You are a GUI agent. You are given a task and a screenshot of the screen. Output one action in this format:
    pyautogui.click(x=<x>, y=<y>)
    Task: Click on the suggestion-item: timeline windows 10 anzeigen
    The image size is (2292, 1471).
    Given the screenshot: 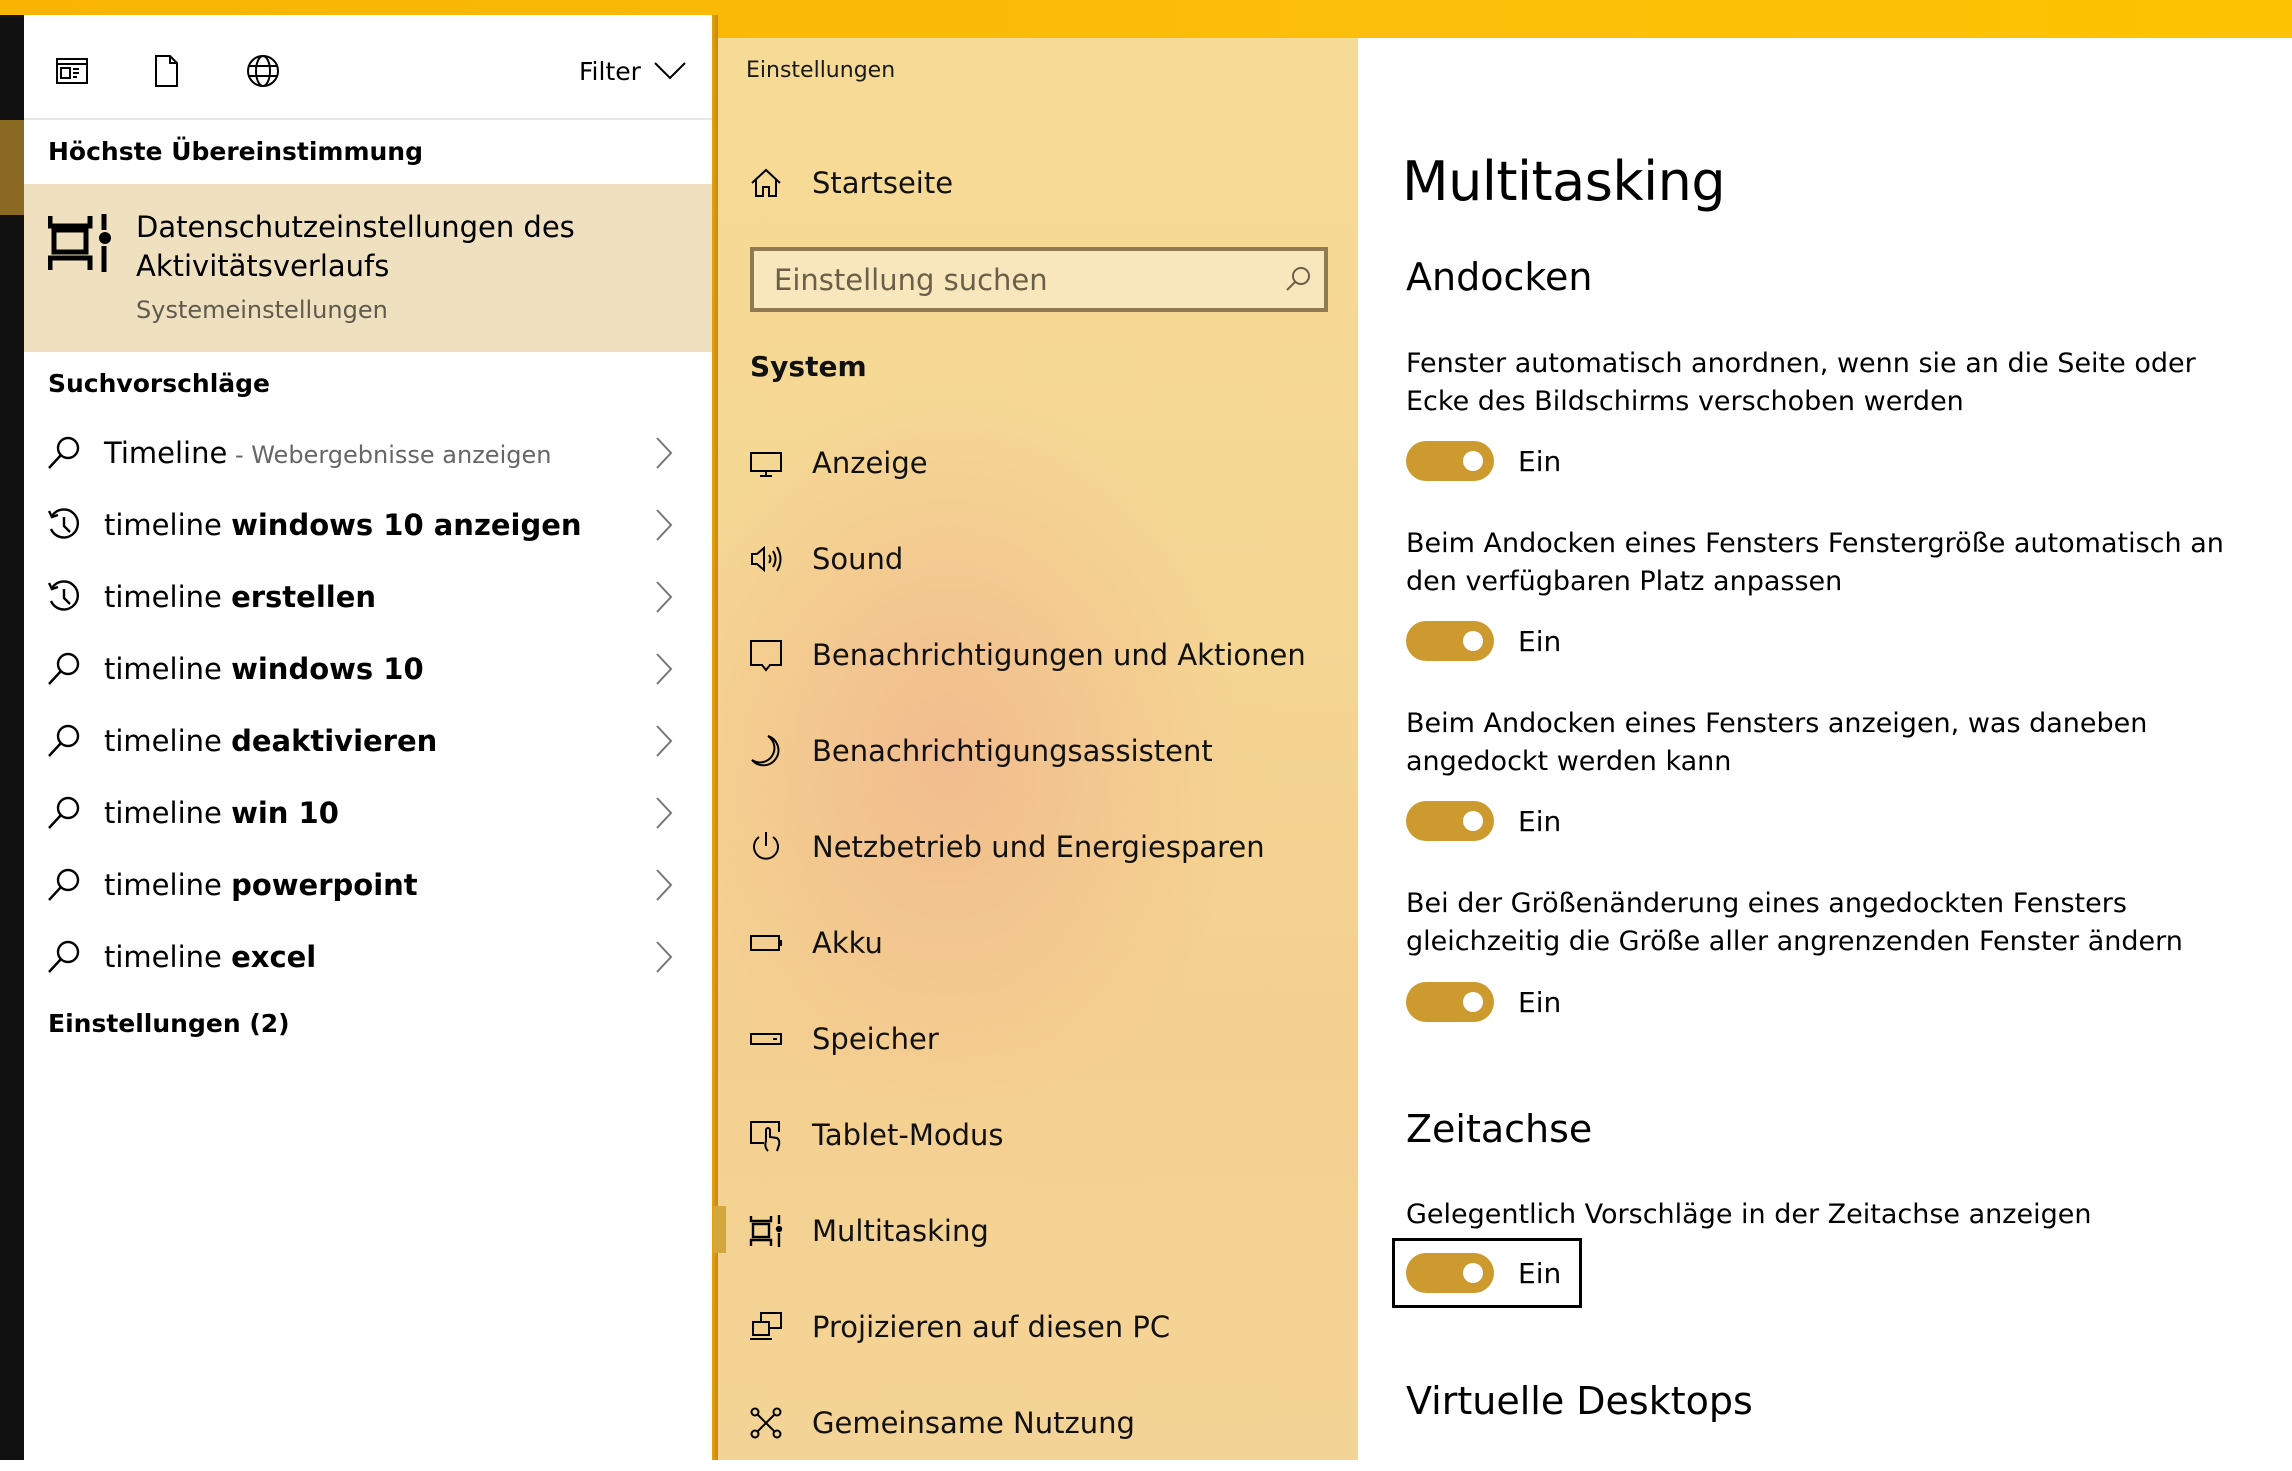 What is the action you would take?
    pyautogui.click(x=368, y=525)
    